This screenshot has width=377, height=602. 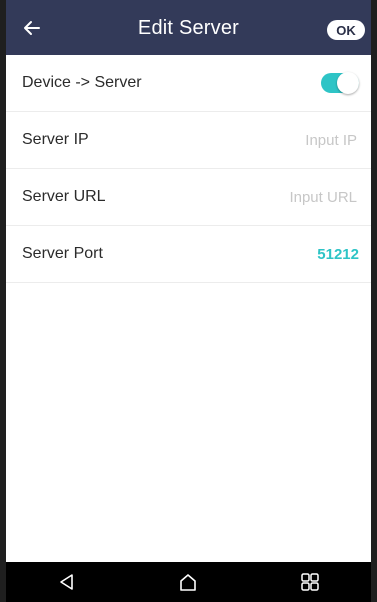 What do you see at coordinates (55, 139) in the screenshot?
I see `server-ip-label: Server IP` at bounding box center [55, 139].